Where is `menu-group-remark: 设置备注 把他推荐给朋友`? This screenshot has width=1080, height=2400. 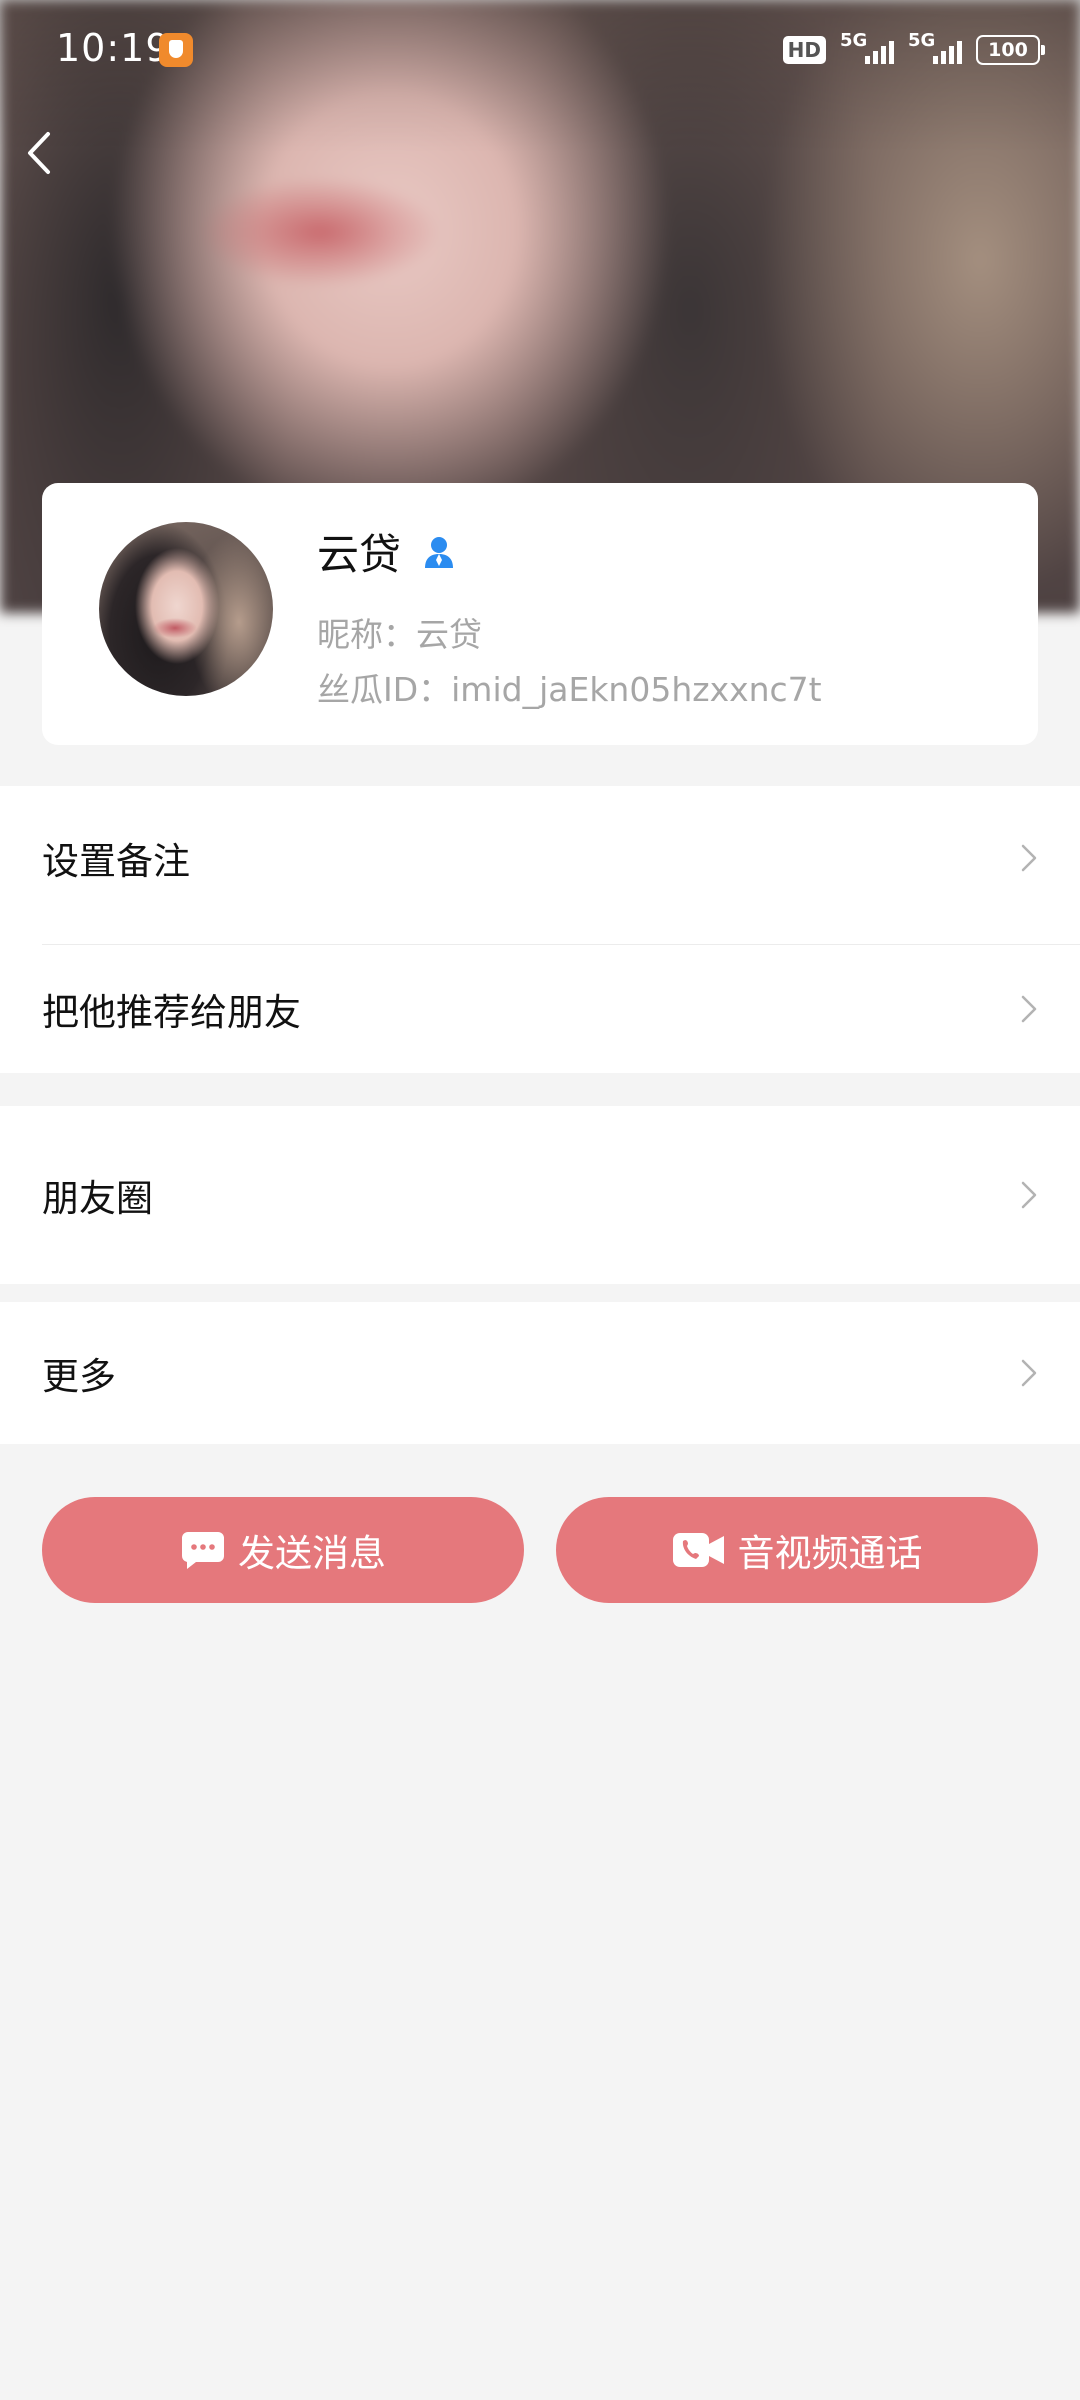 menu-group-remark: 设置备注 把他推荐给朋友 is located at coordinates (540, 929).